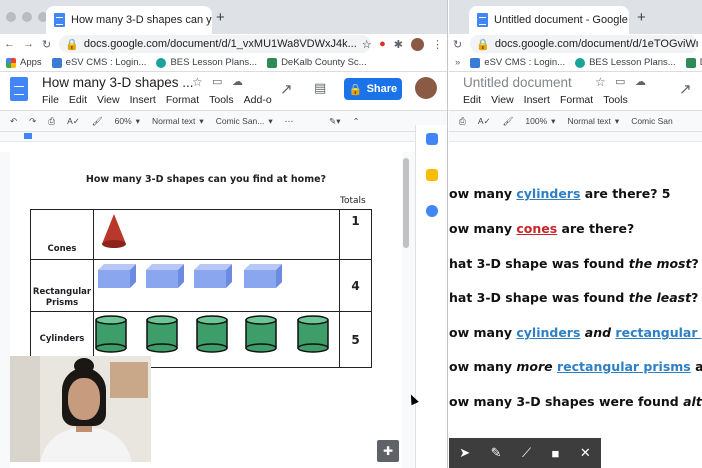  I want to click on undo-icon: ↶, so click(13, 121).